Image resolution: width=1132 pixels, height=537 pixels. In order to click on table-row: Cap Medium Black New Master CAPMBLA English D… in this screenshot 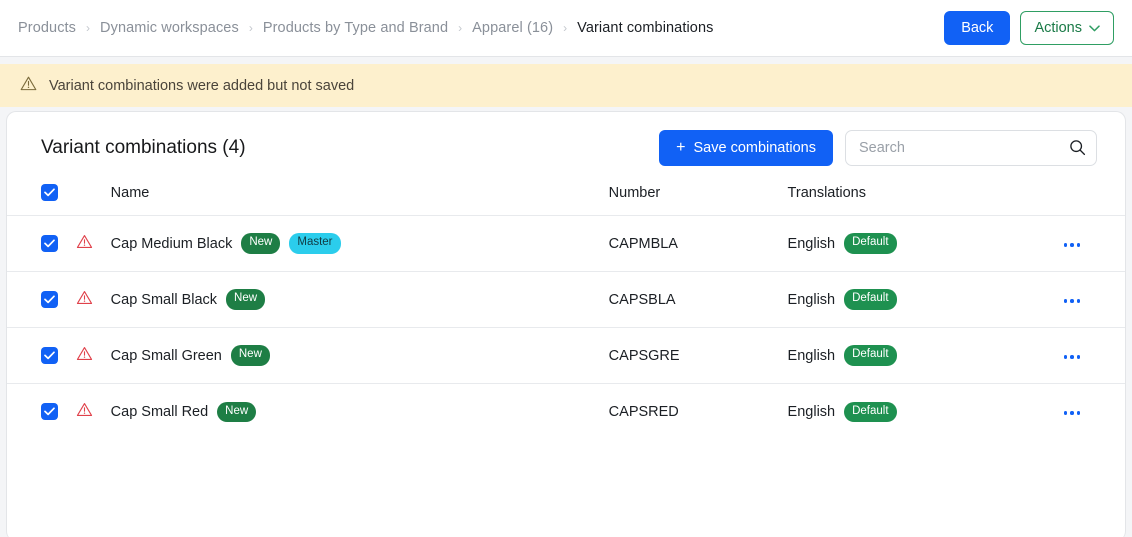, I will do `click(566, 243)`.